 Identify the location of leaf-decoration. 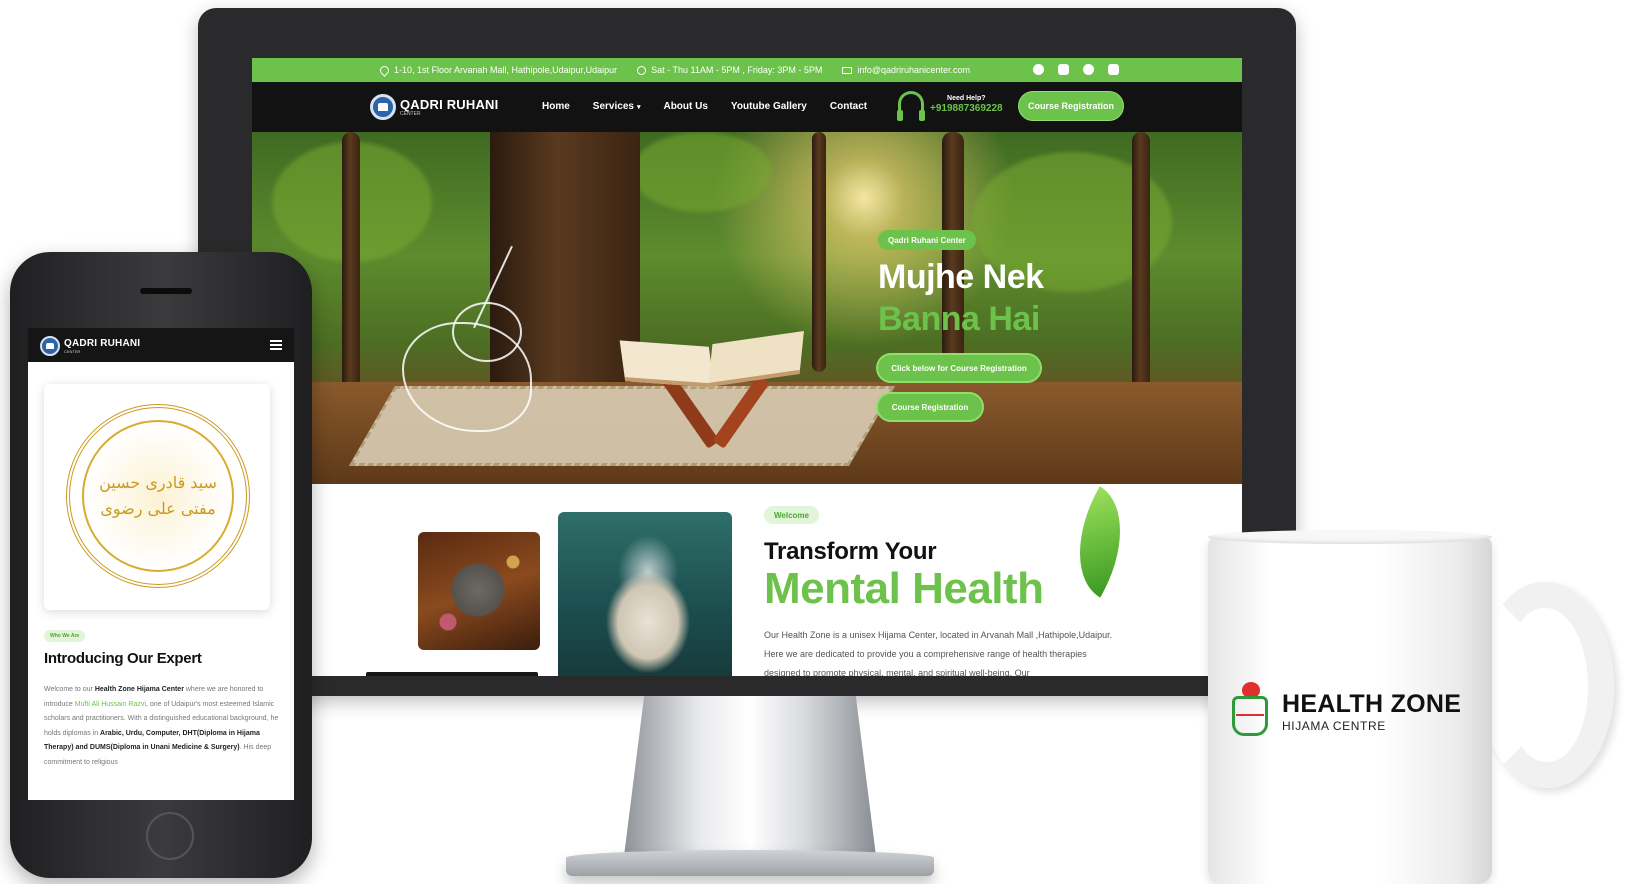
(1100, 542).